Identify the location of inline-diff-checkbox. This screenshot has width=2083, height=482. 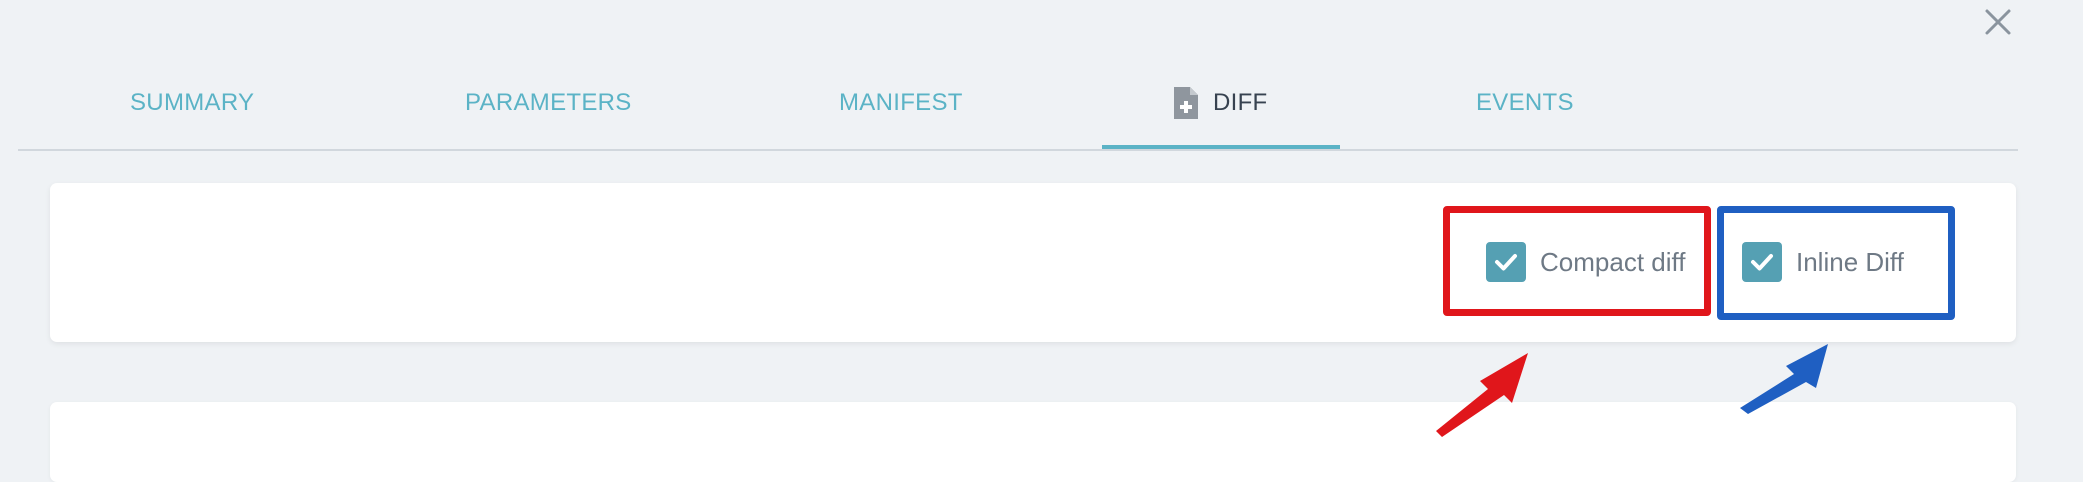
(1762, 262).